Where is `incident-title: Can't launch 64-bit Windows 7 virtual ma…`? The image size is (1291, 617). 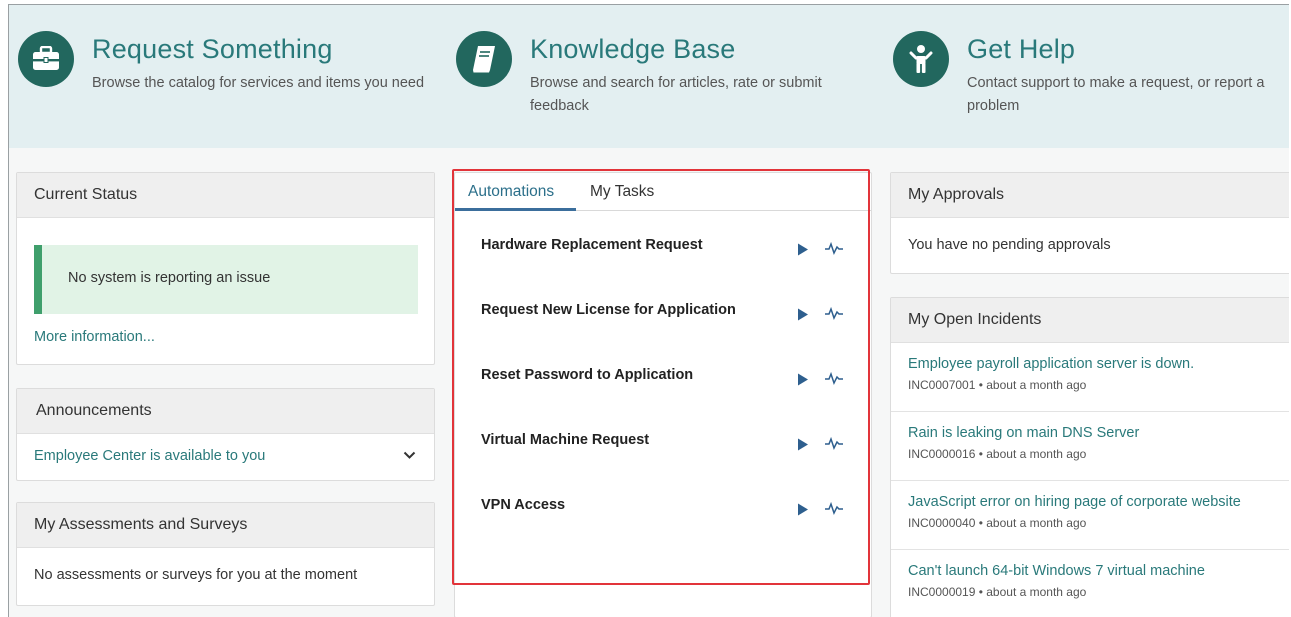 incident-title: Can't launch 64-bit Windows 7 virtual ma… is located at coordinates (1098, 571).